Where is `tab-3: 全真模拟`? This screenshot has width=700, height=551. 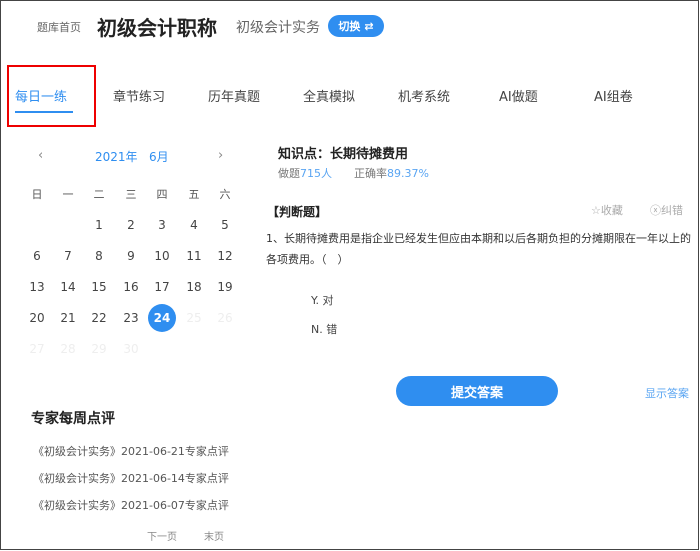
tab-3: 全真模拟 is located at coordinates (329, 95).